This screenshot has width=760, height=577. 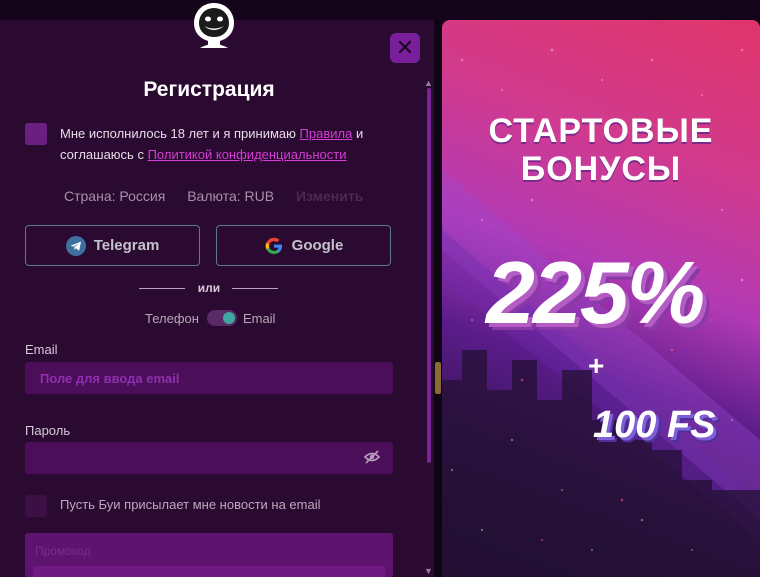 I want to click on scrollbar-thumb, so click(x=429, y=275).